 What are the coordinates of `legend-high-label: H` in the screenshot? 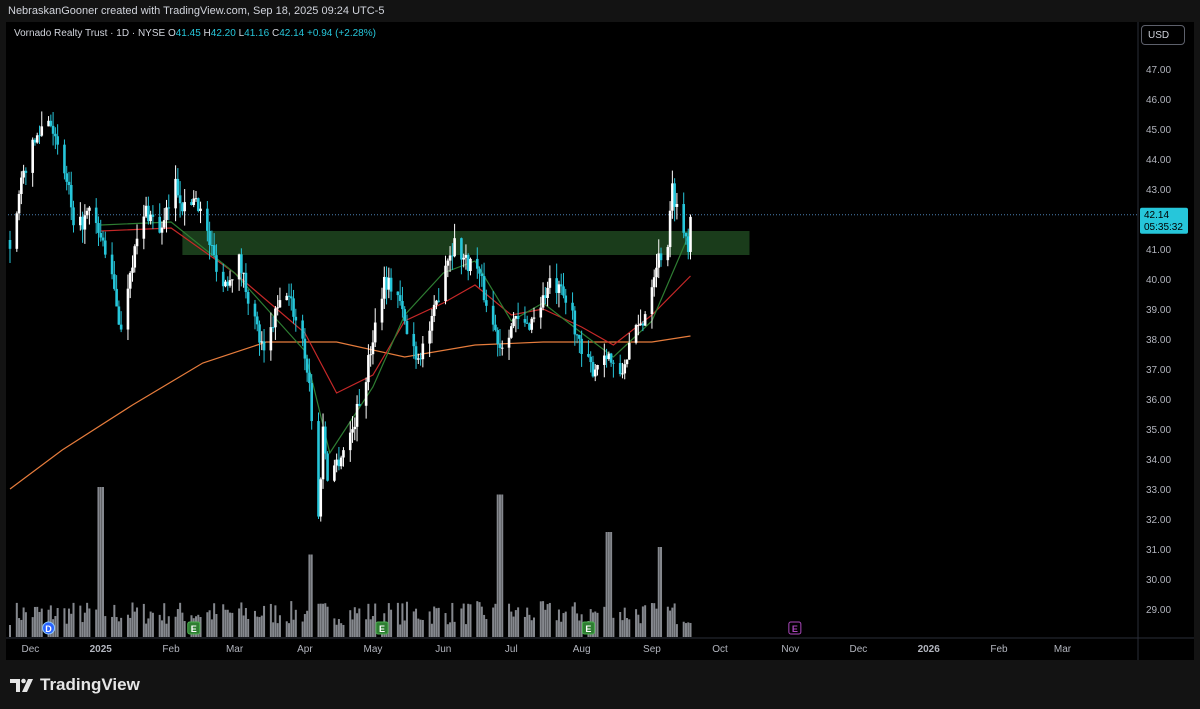 It's located at (207, 33).